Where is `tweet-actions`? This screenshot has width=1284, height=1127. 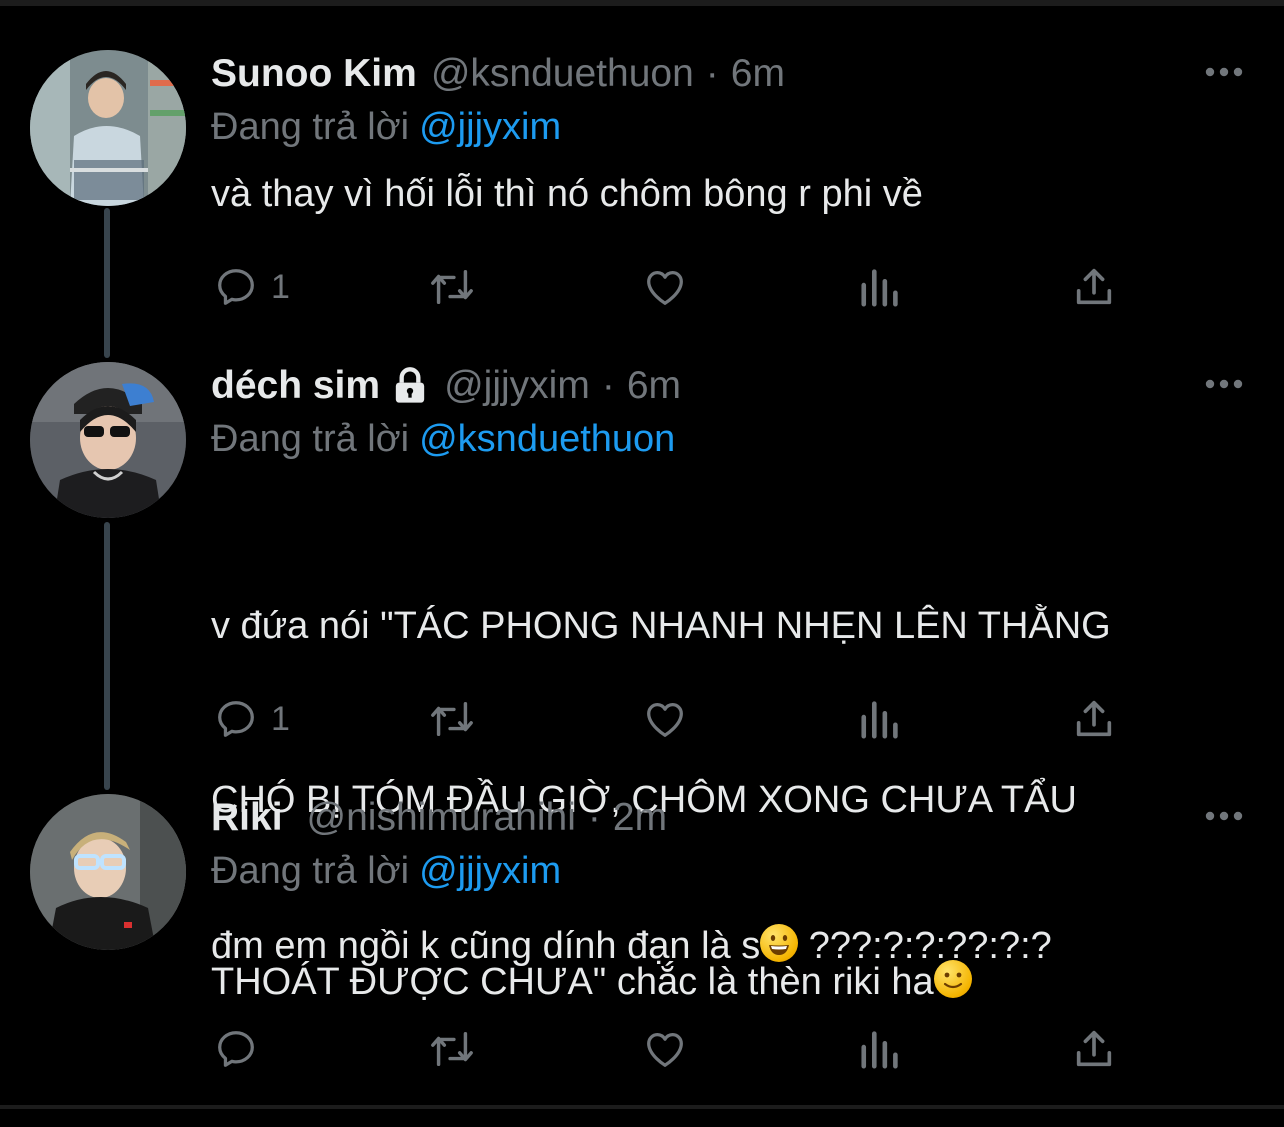
tweet-actions is located at coordinates (671, 1049).